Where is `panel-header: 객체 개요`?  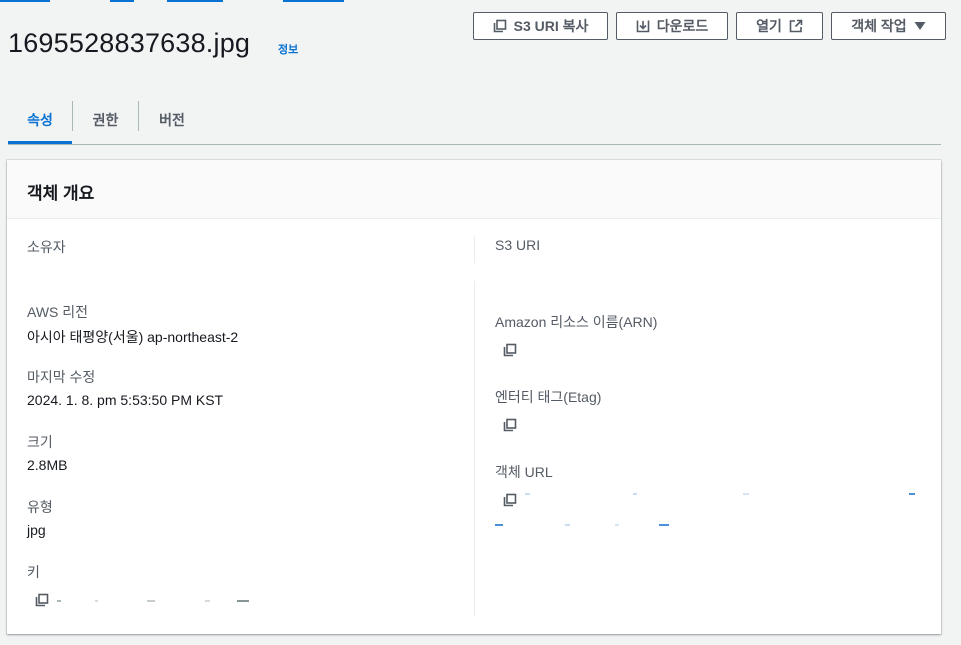 panel-header: 객체 개요 is located at coordinates (474, 189).